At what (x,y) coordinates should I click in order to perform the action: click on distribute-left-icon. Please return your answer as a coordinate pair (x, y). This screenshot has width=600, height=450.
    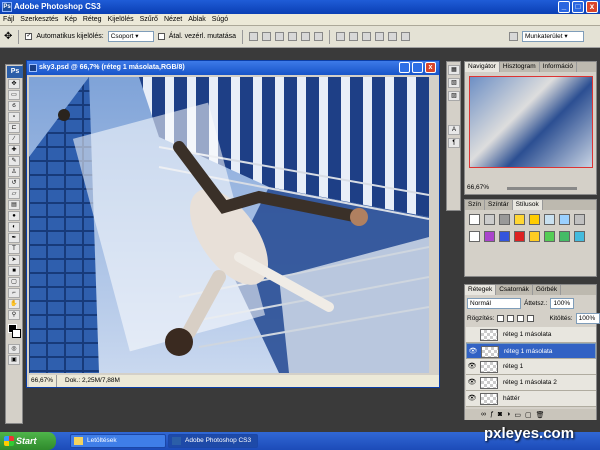
    Looking at the image, I should click on (380, 36).